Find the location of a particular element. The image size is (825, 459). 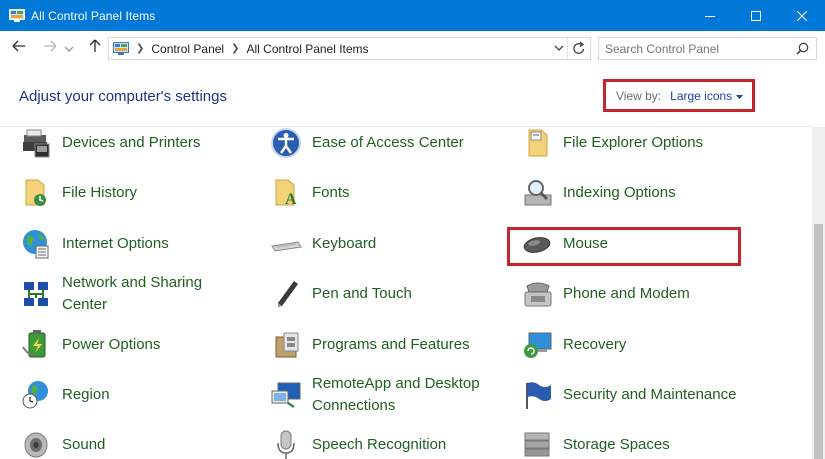

minimize-icon is located at coordinates (710, 16).